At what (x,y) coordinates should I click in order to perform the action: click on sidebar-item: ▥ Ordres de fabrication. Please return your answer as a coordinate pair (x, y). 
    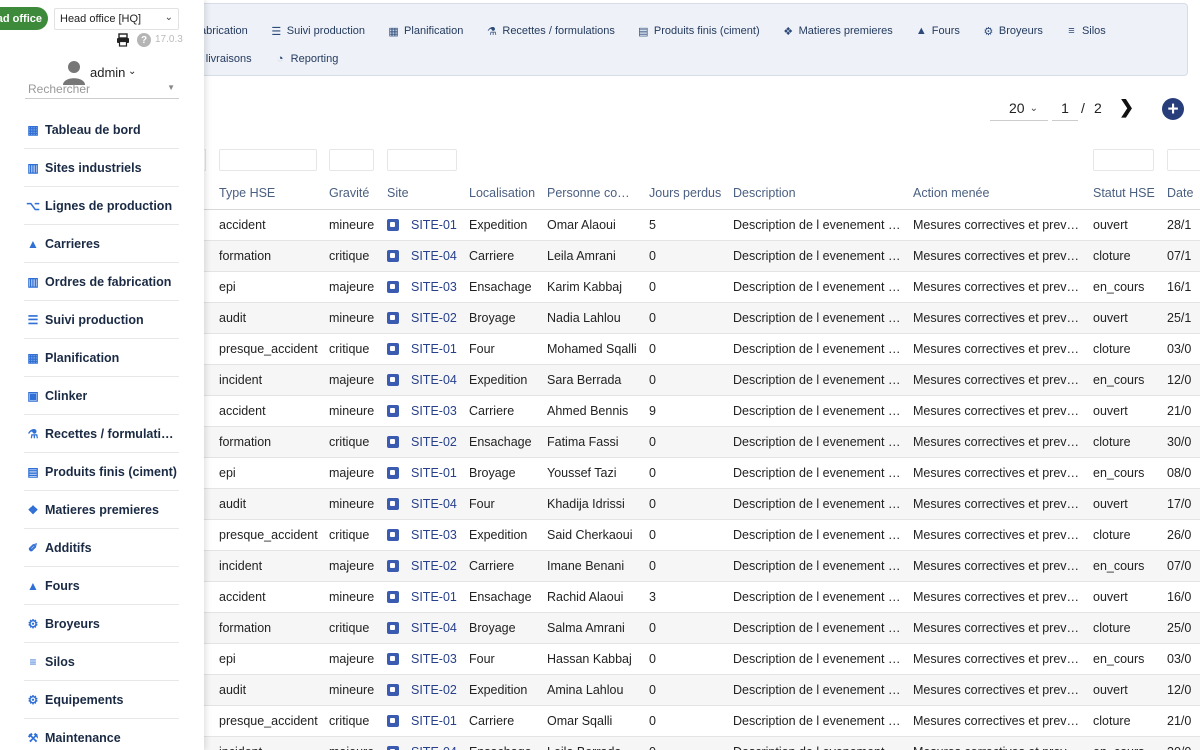
    Looking at the image, I should click on (101, 282).